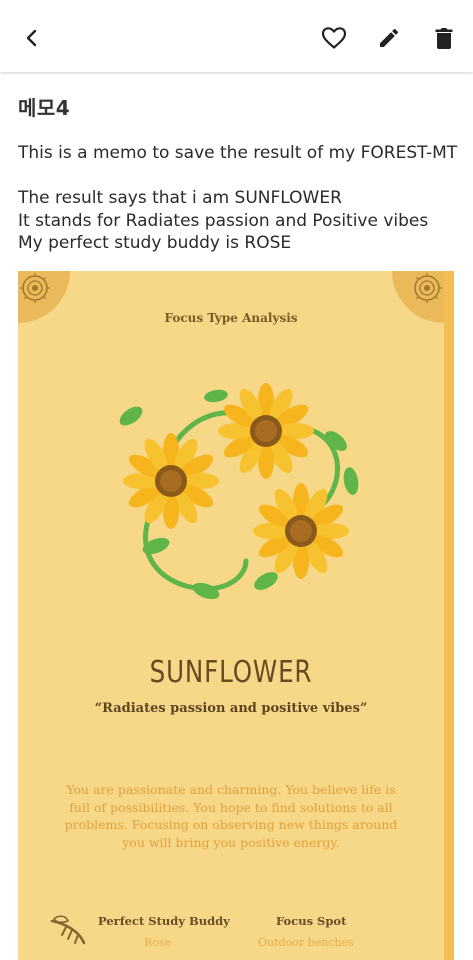 This screenshot has width=473, height=960. What do you see at coordinates (306, 942) in the screenshot?
I see `focus-spot-value: Outdoor benches` at bounding box center [306, 942].